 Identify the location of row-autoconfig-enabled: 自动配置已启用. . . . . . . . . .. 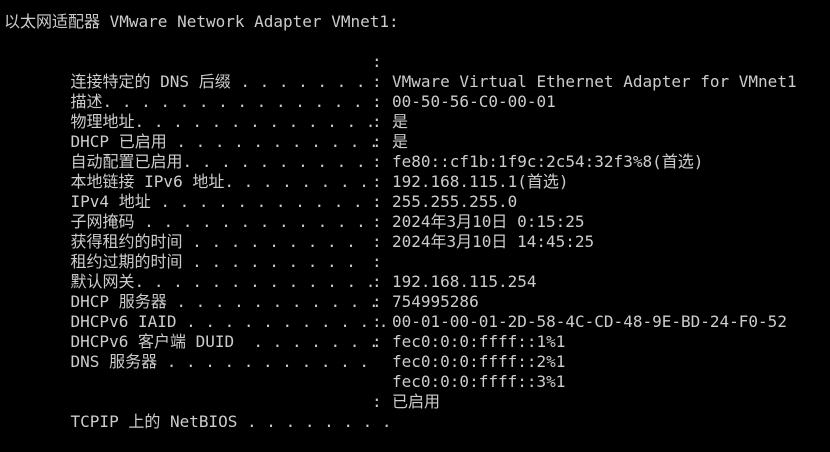
(199, 151).